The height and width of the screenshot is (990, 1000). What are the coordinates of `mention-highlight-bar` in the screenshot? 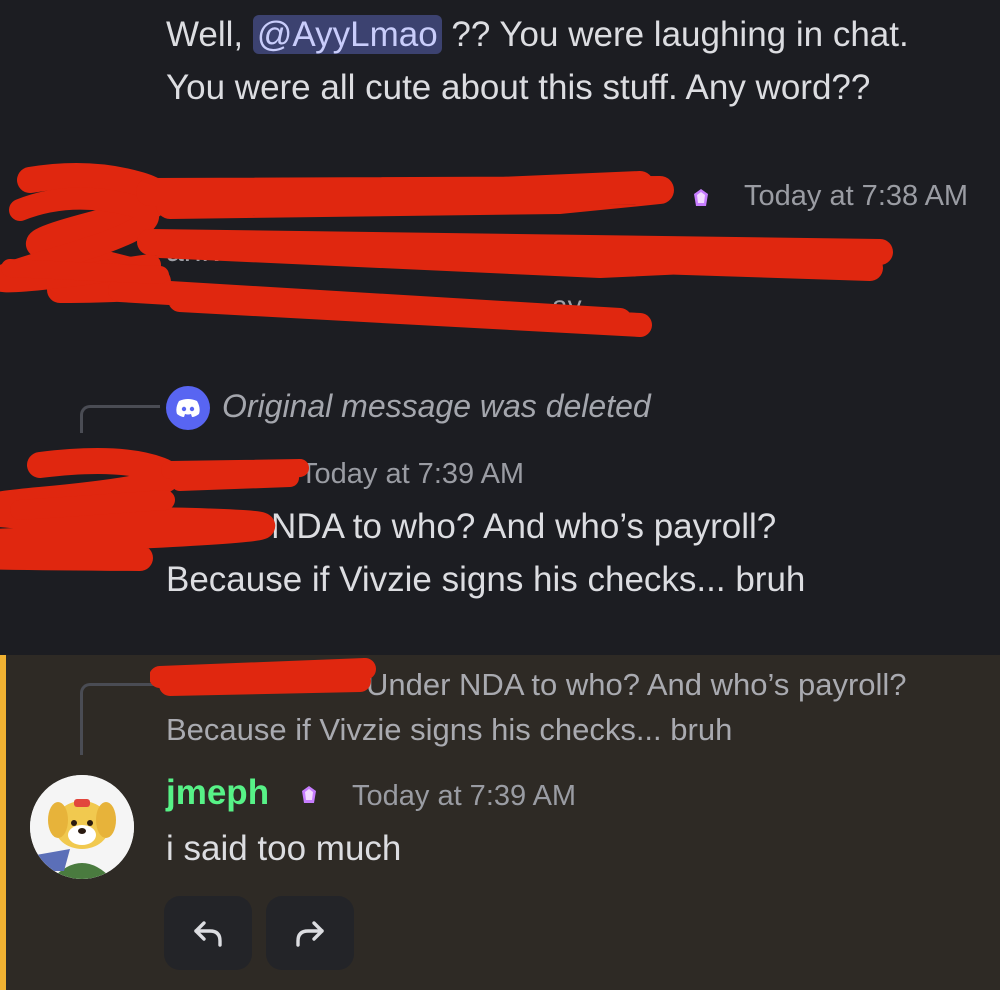 It's located at (3, 822).